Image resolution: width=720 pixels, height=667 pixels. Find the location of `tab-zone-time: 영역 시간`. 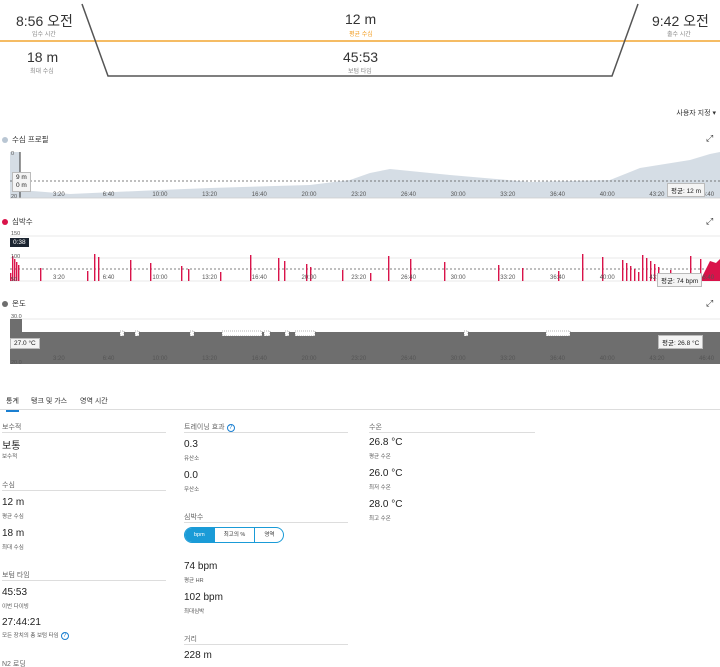

tab-zone-time: 영역 시간 is located at coordinates (94, 401).